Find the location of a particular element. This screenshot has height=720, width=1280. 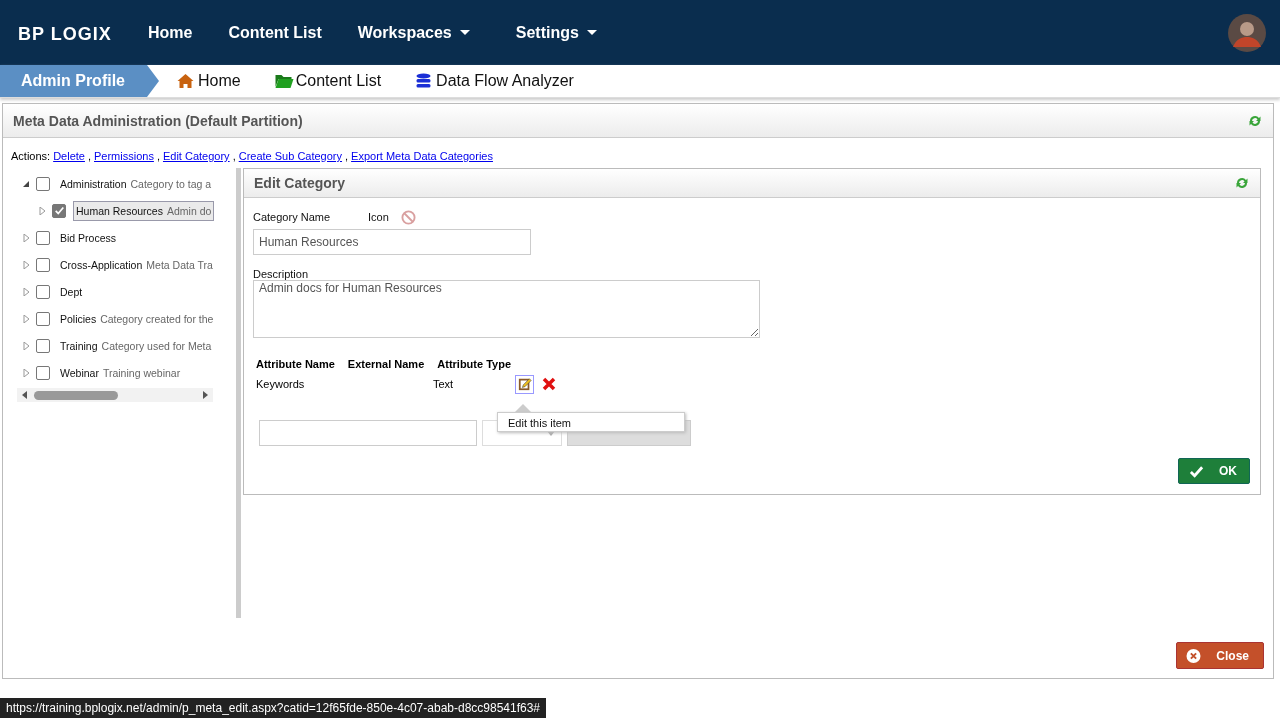

item-description: Category used for Meta is located at coordinates (156, 345).